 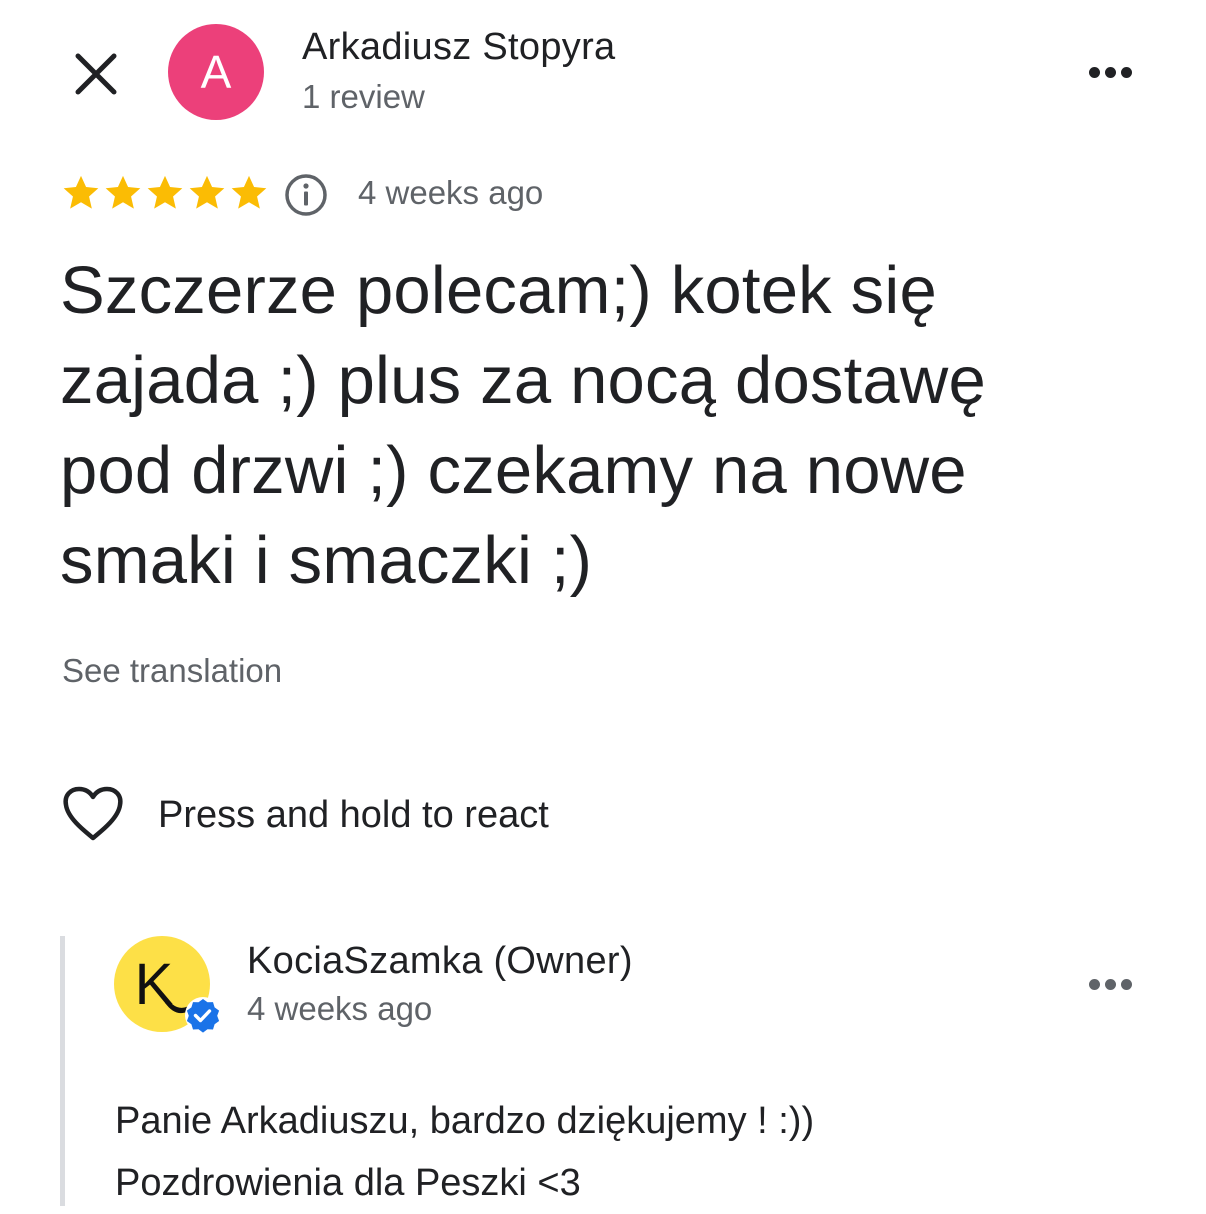 I want to click on owner-avatar: K, so click(x=167, y=984).